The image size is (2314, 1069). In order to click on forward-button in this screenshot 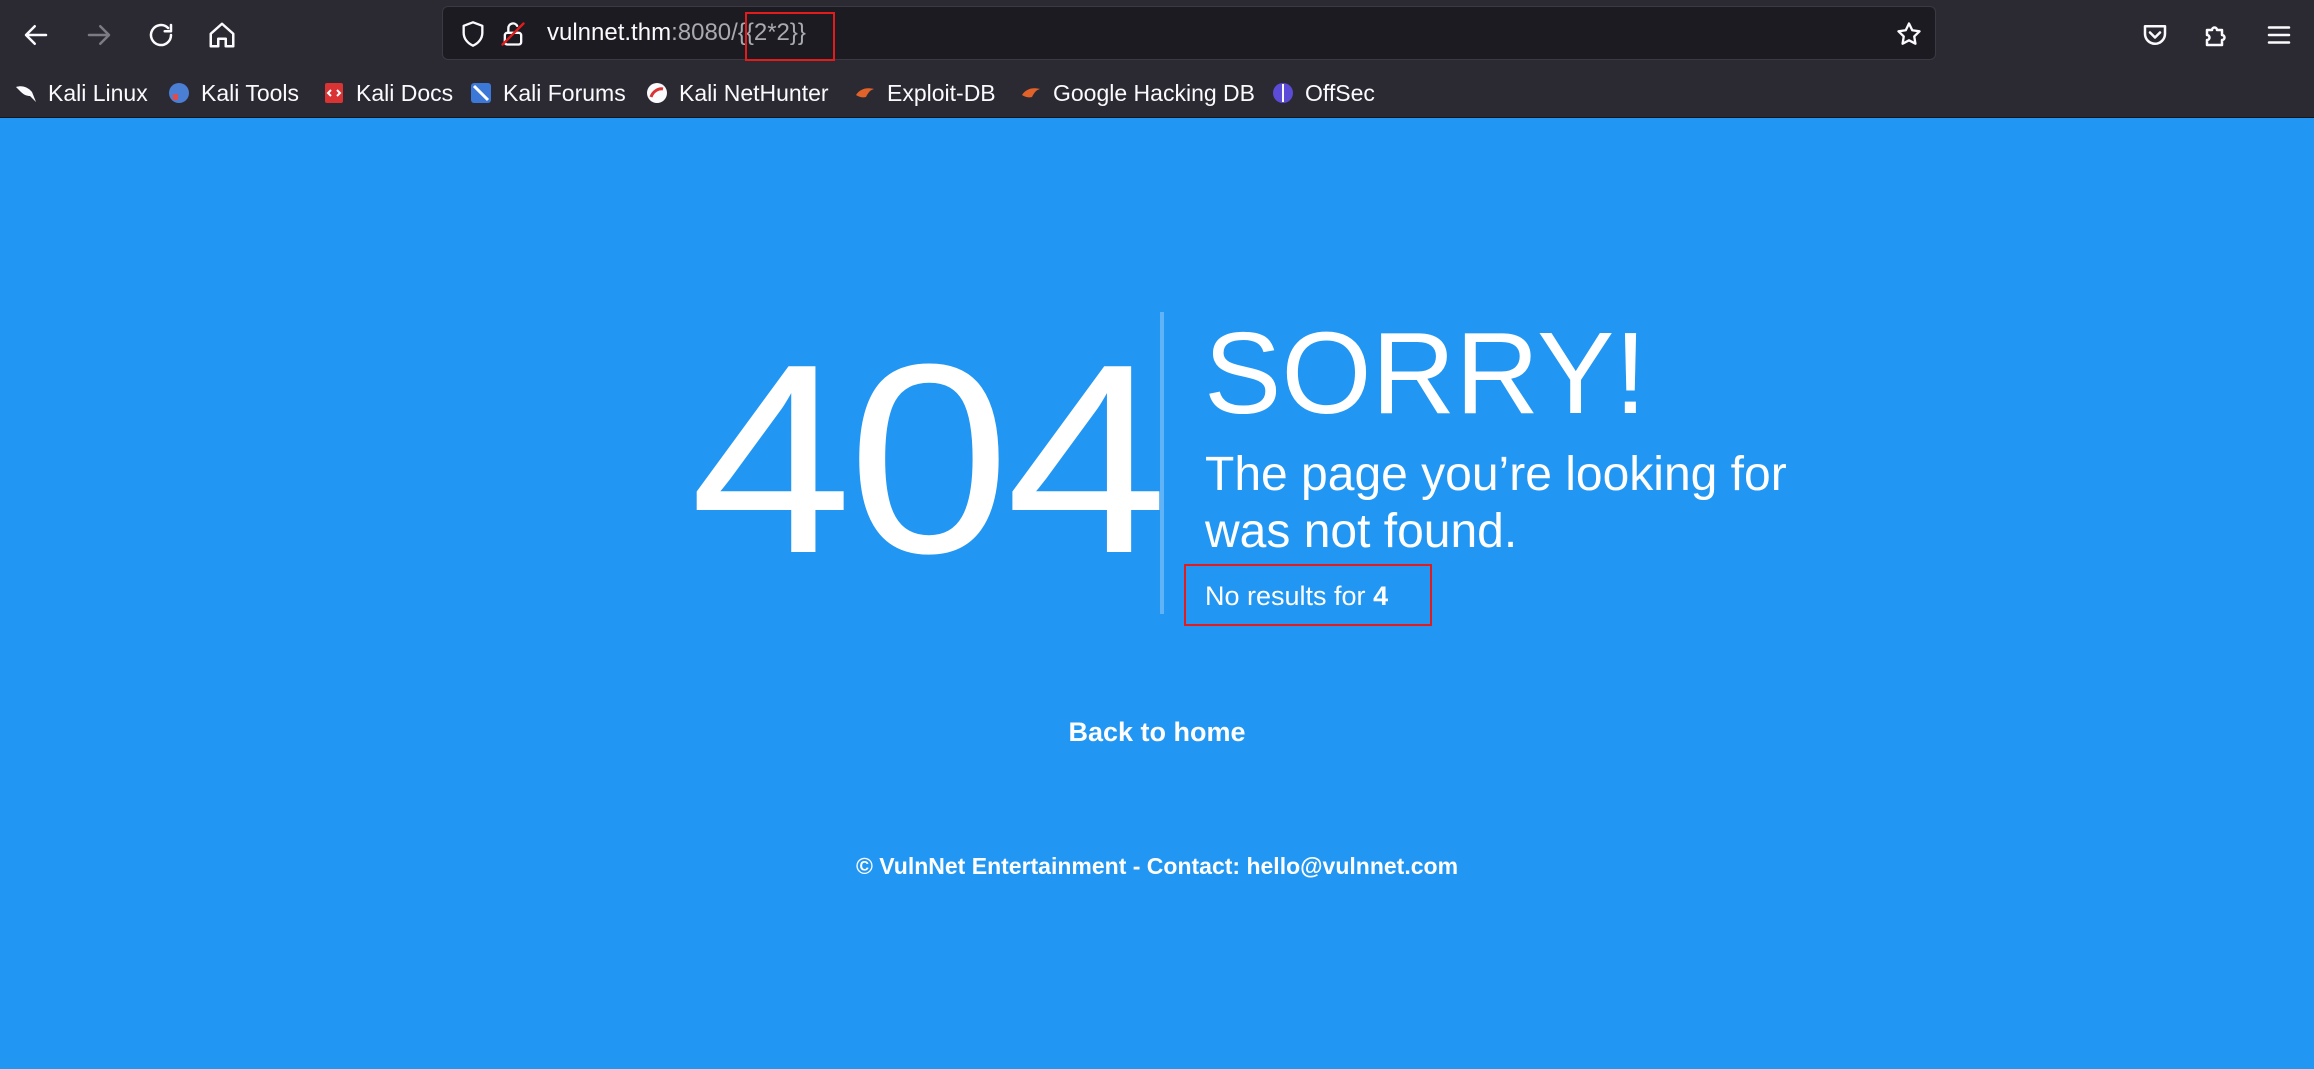, I will do `click(99, 35)`.